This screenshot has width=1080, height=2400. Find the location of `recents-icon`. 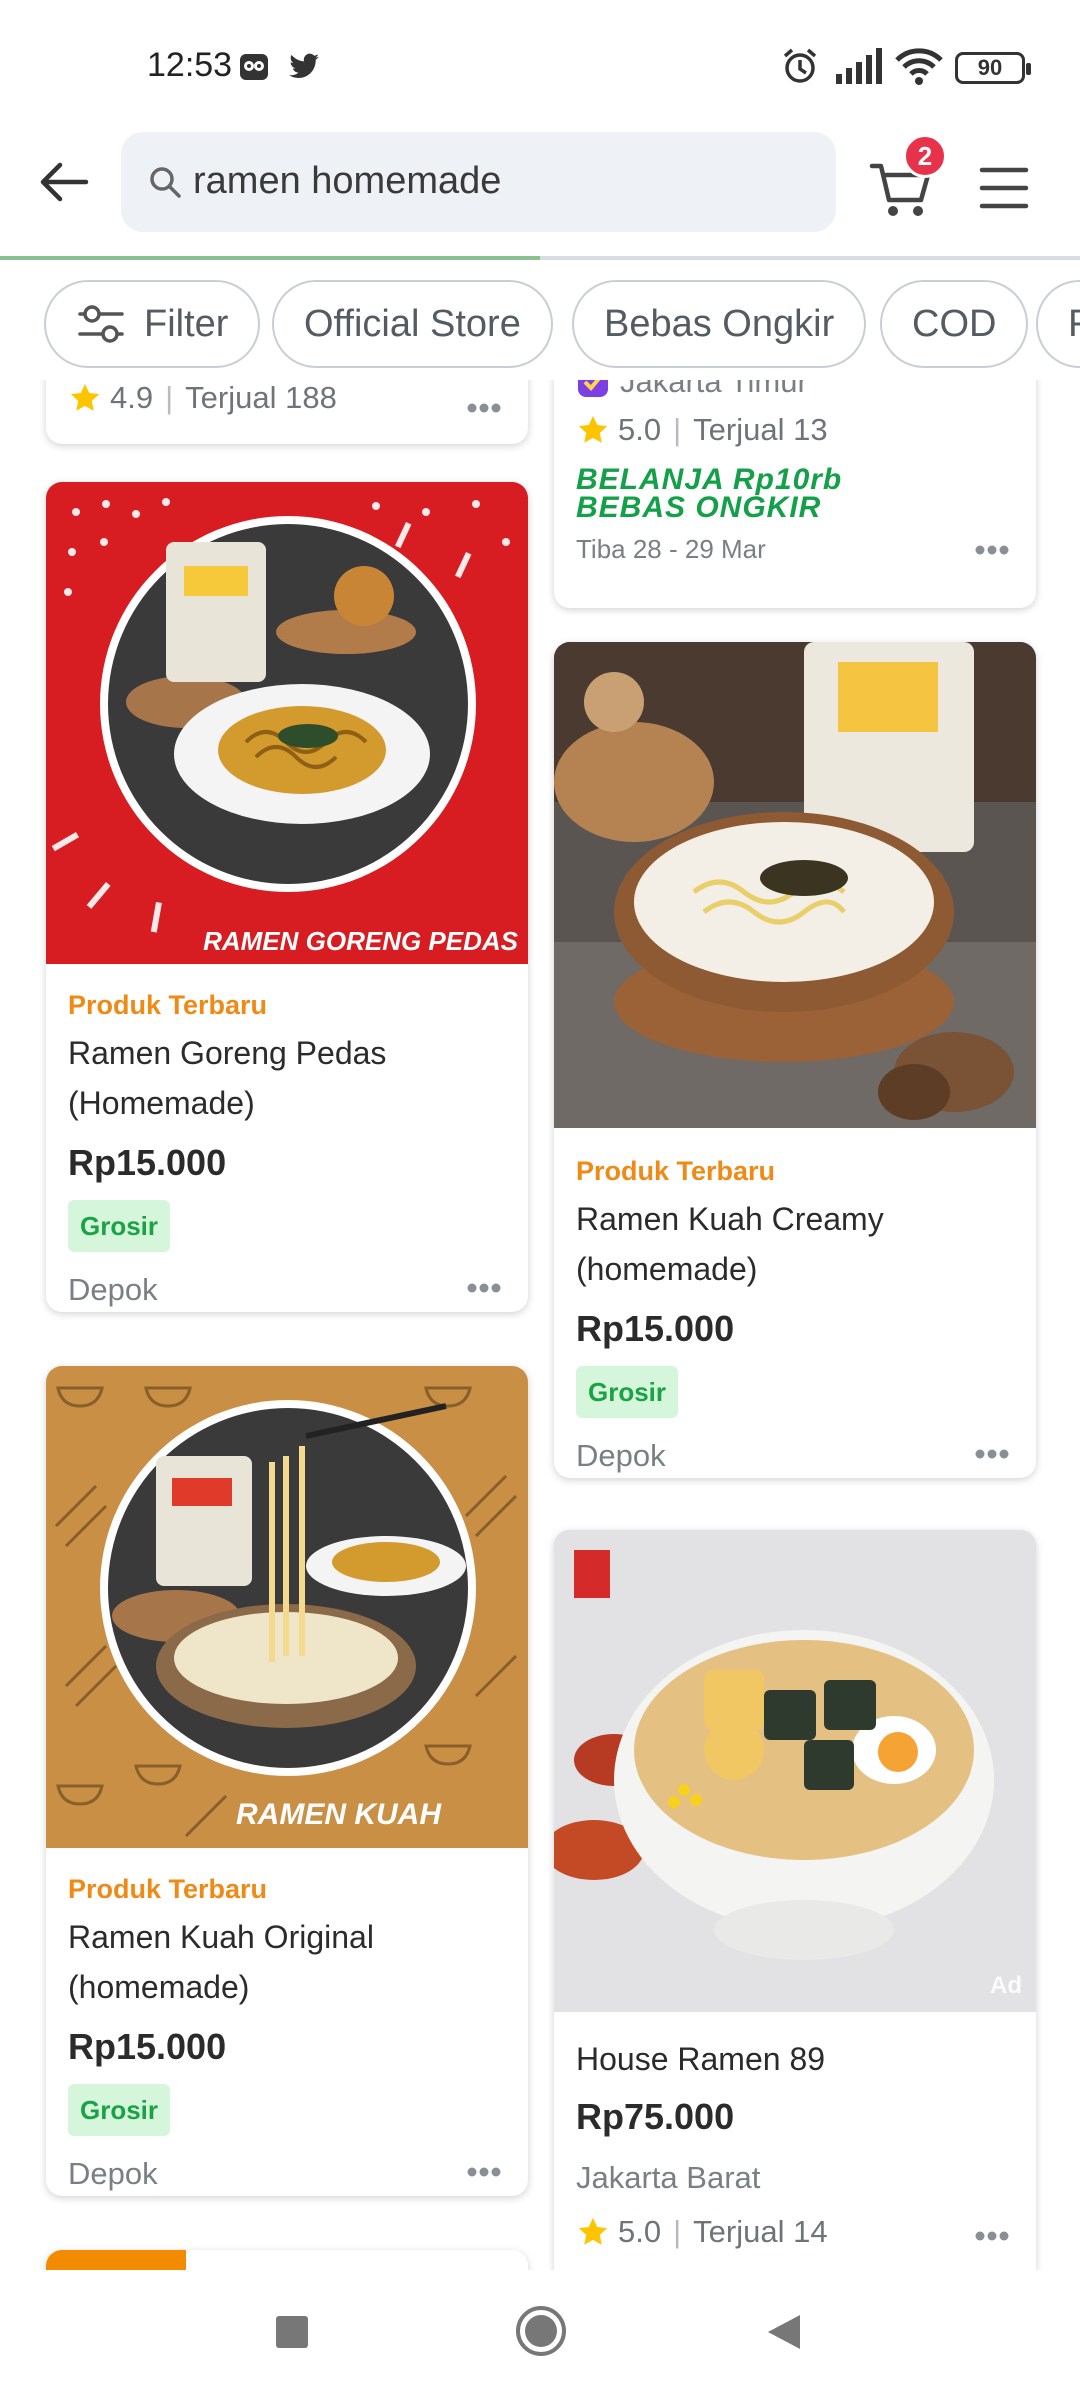

recents-icon is located at coordinates (292, 2332).